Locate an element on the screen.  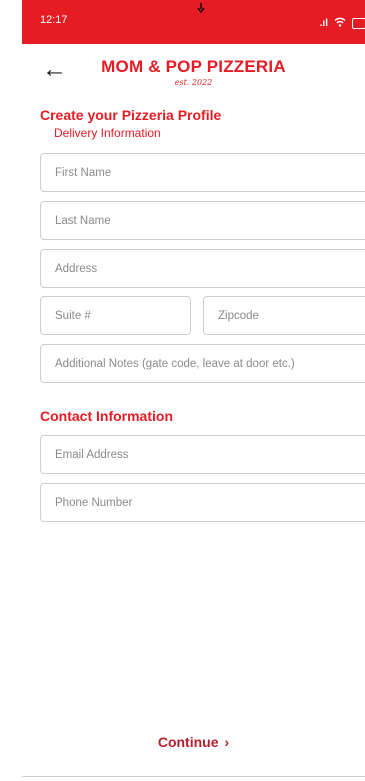
address-field is located at coordinates (202, 268).